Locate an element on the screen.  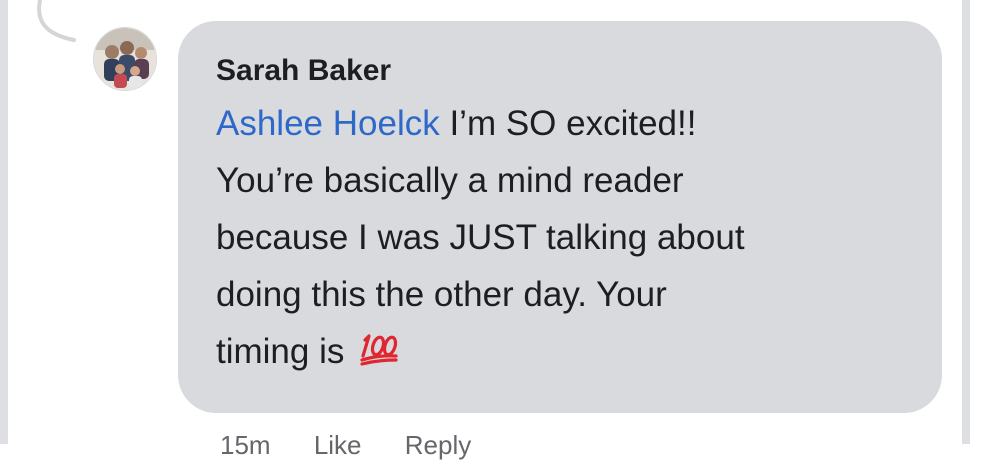
comment-text-line-5: timing is is located at coordinates (285, 351).